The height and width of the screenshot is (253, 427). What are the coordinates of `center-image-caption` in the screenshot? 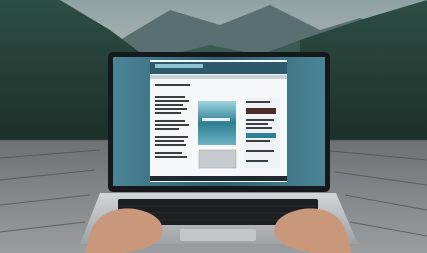 It's located at (216, 119).